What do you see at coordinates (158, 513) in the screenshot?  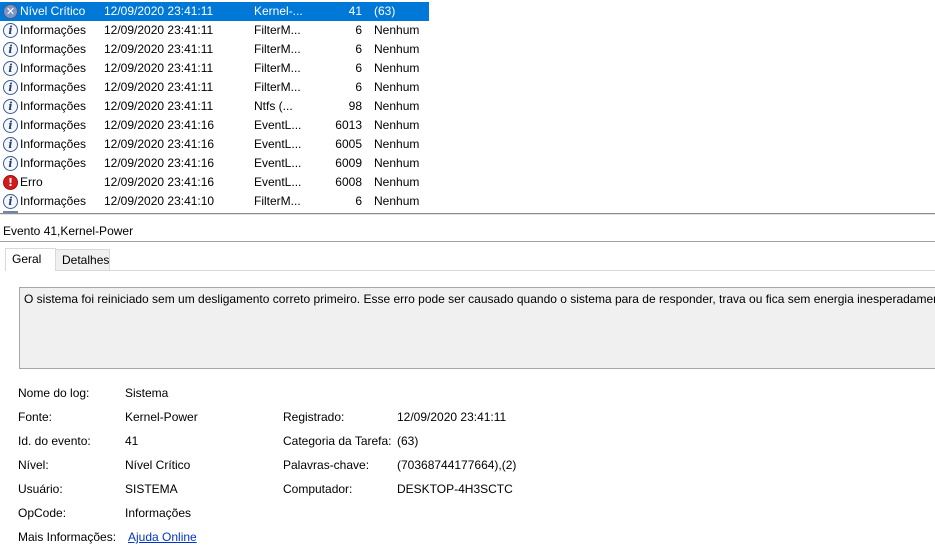 I see `opcode-value: Informações` at bounding box center [158, 513].